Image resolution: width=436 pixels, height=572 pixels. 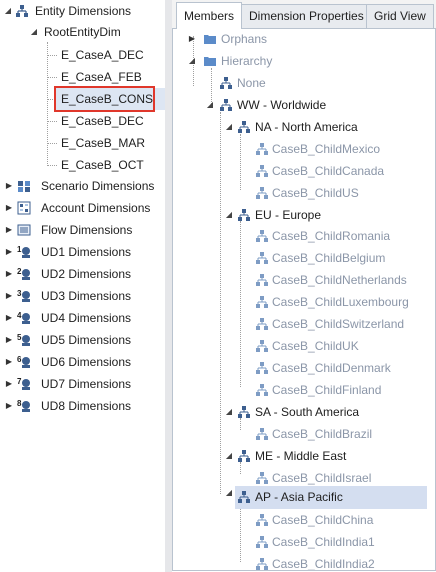 I want to click on tree-node-child: CaseB_ChildBelgium, so click(x=304, y=258).